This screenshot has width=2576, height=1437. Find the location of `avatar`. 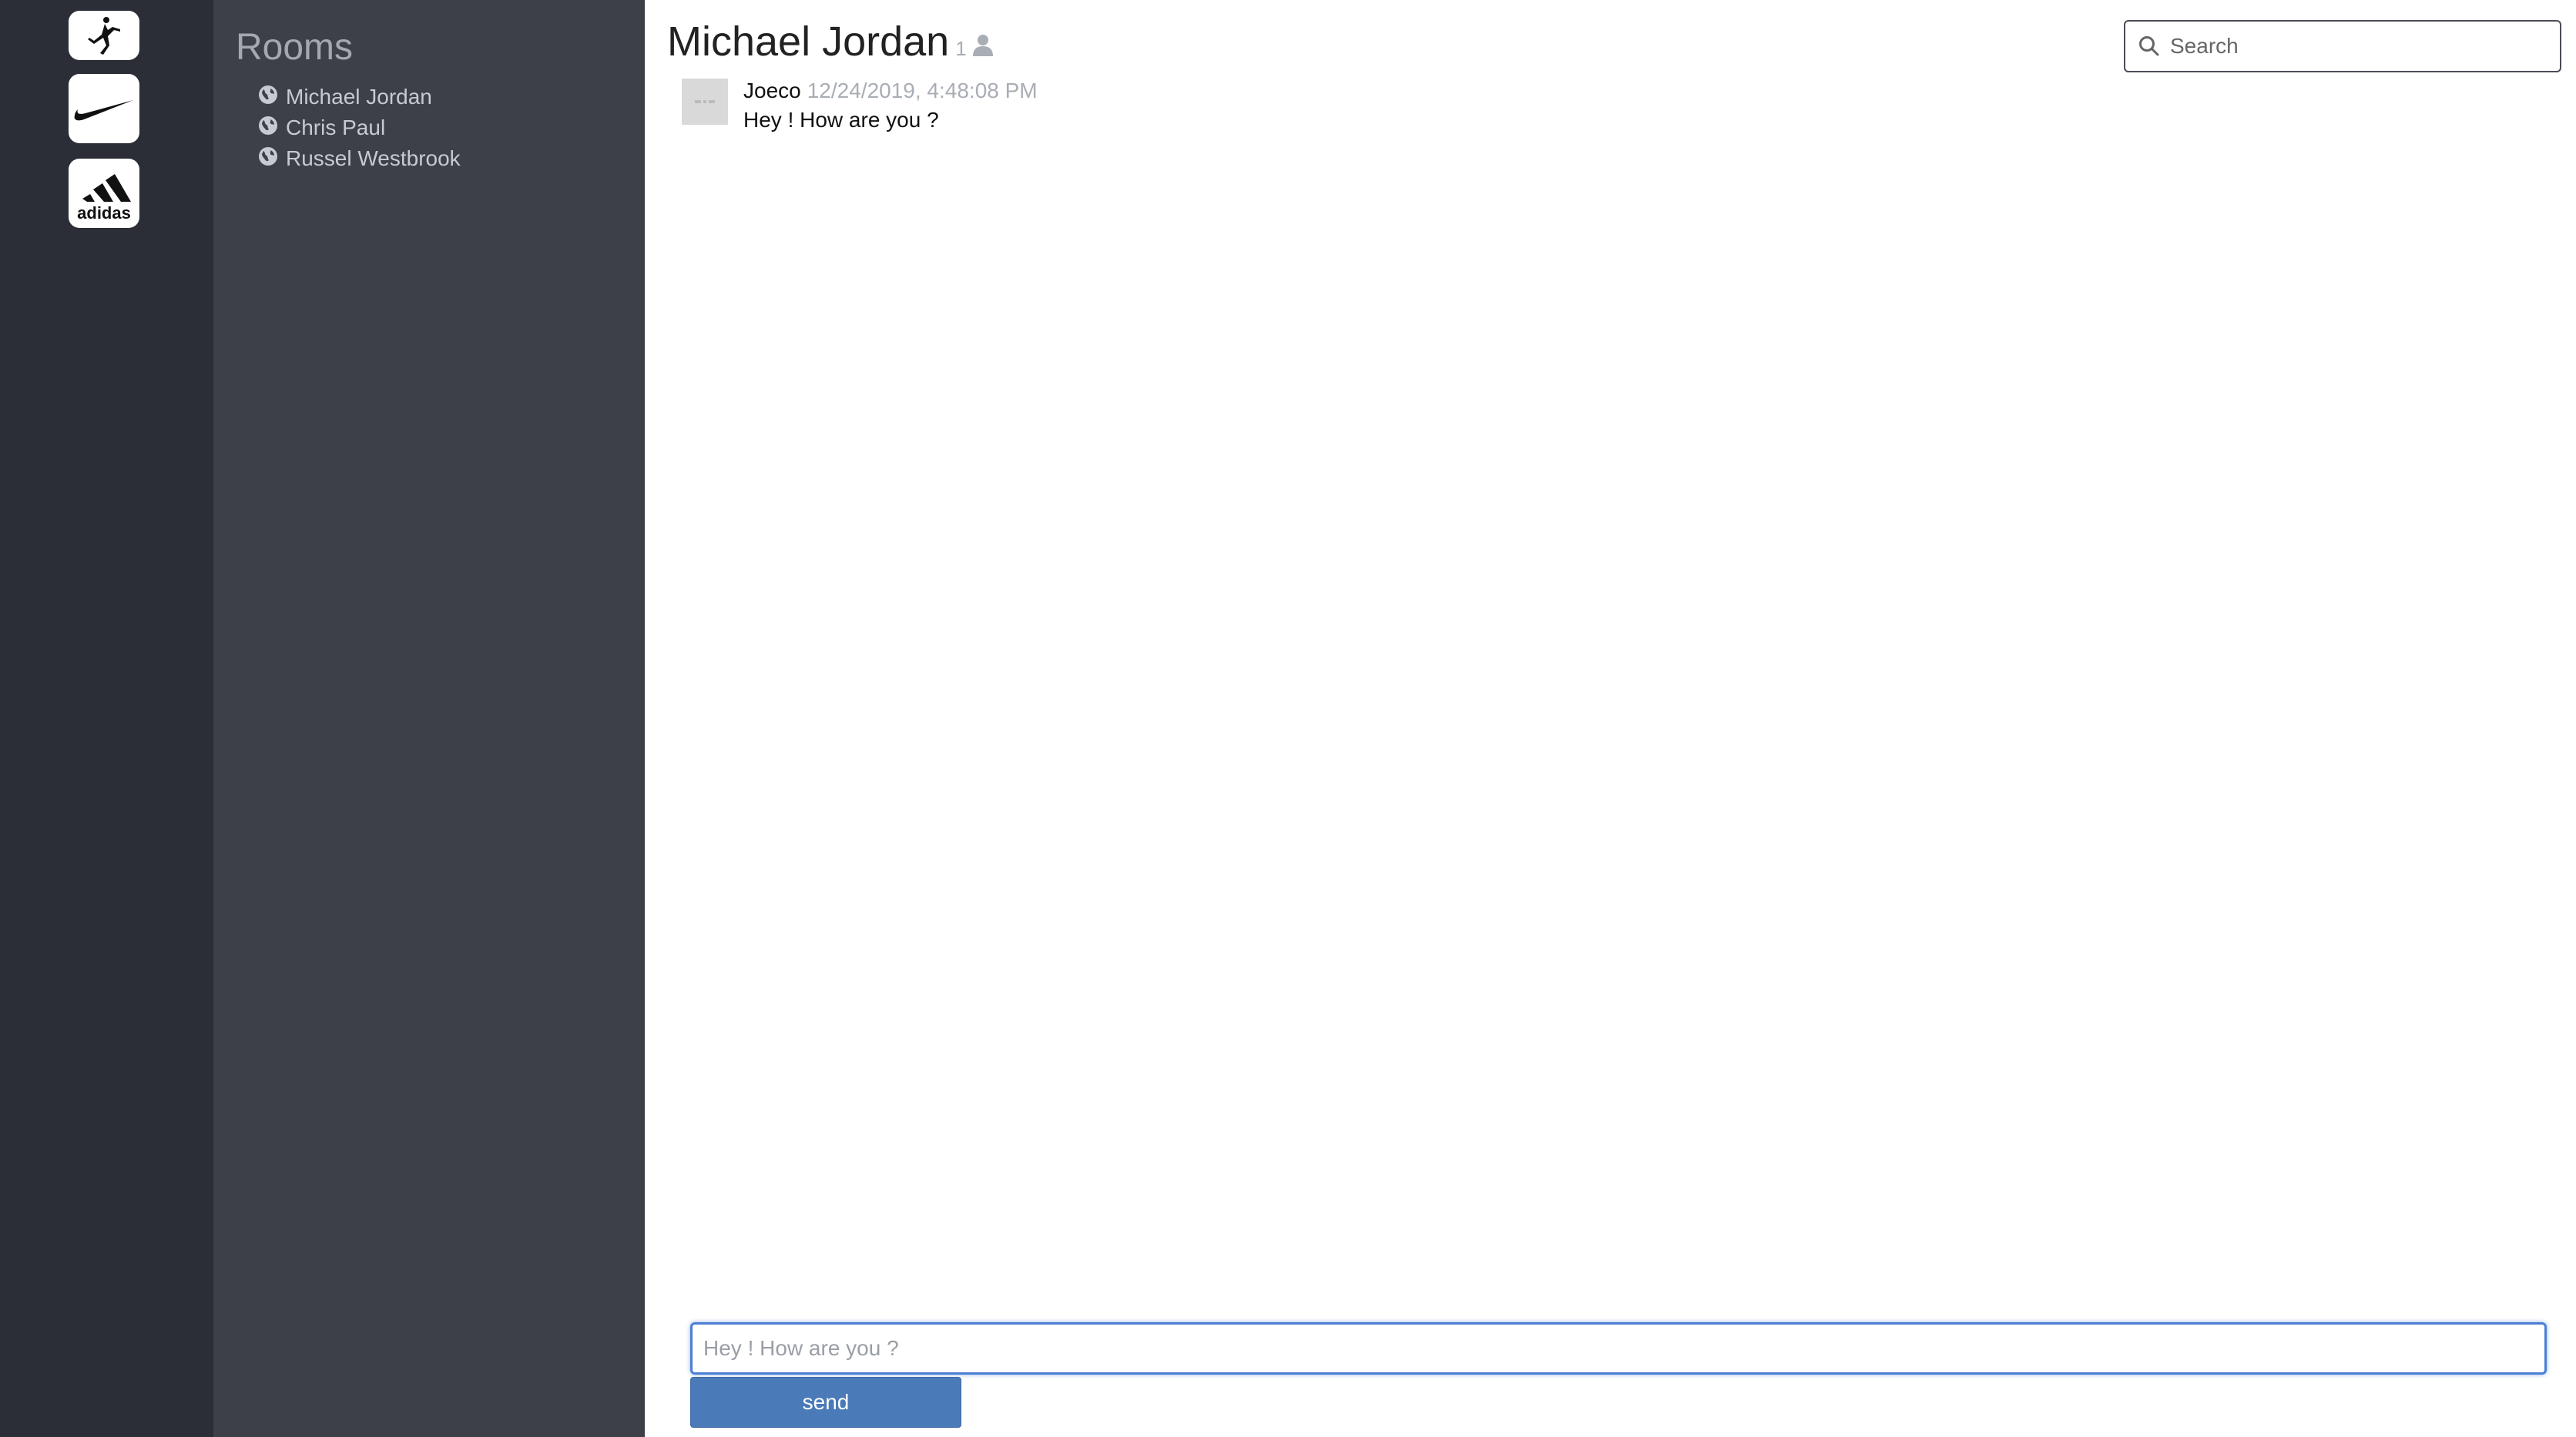

avatar is located at coordinates (705, 102).